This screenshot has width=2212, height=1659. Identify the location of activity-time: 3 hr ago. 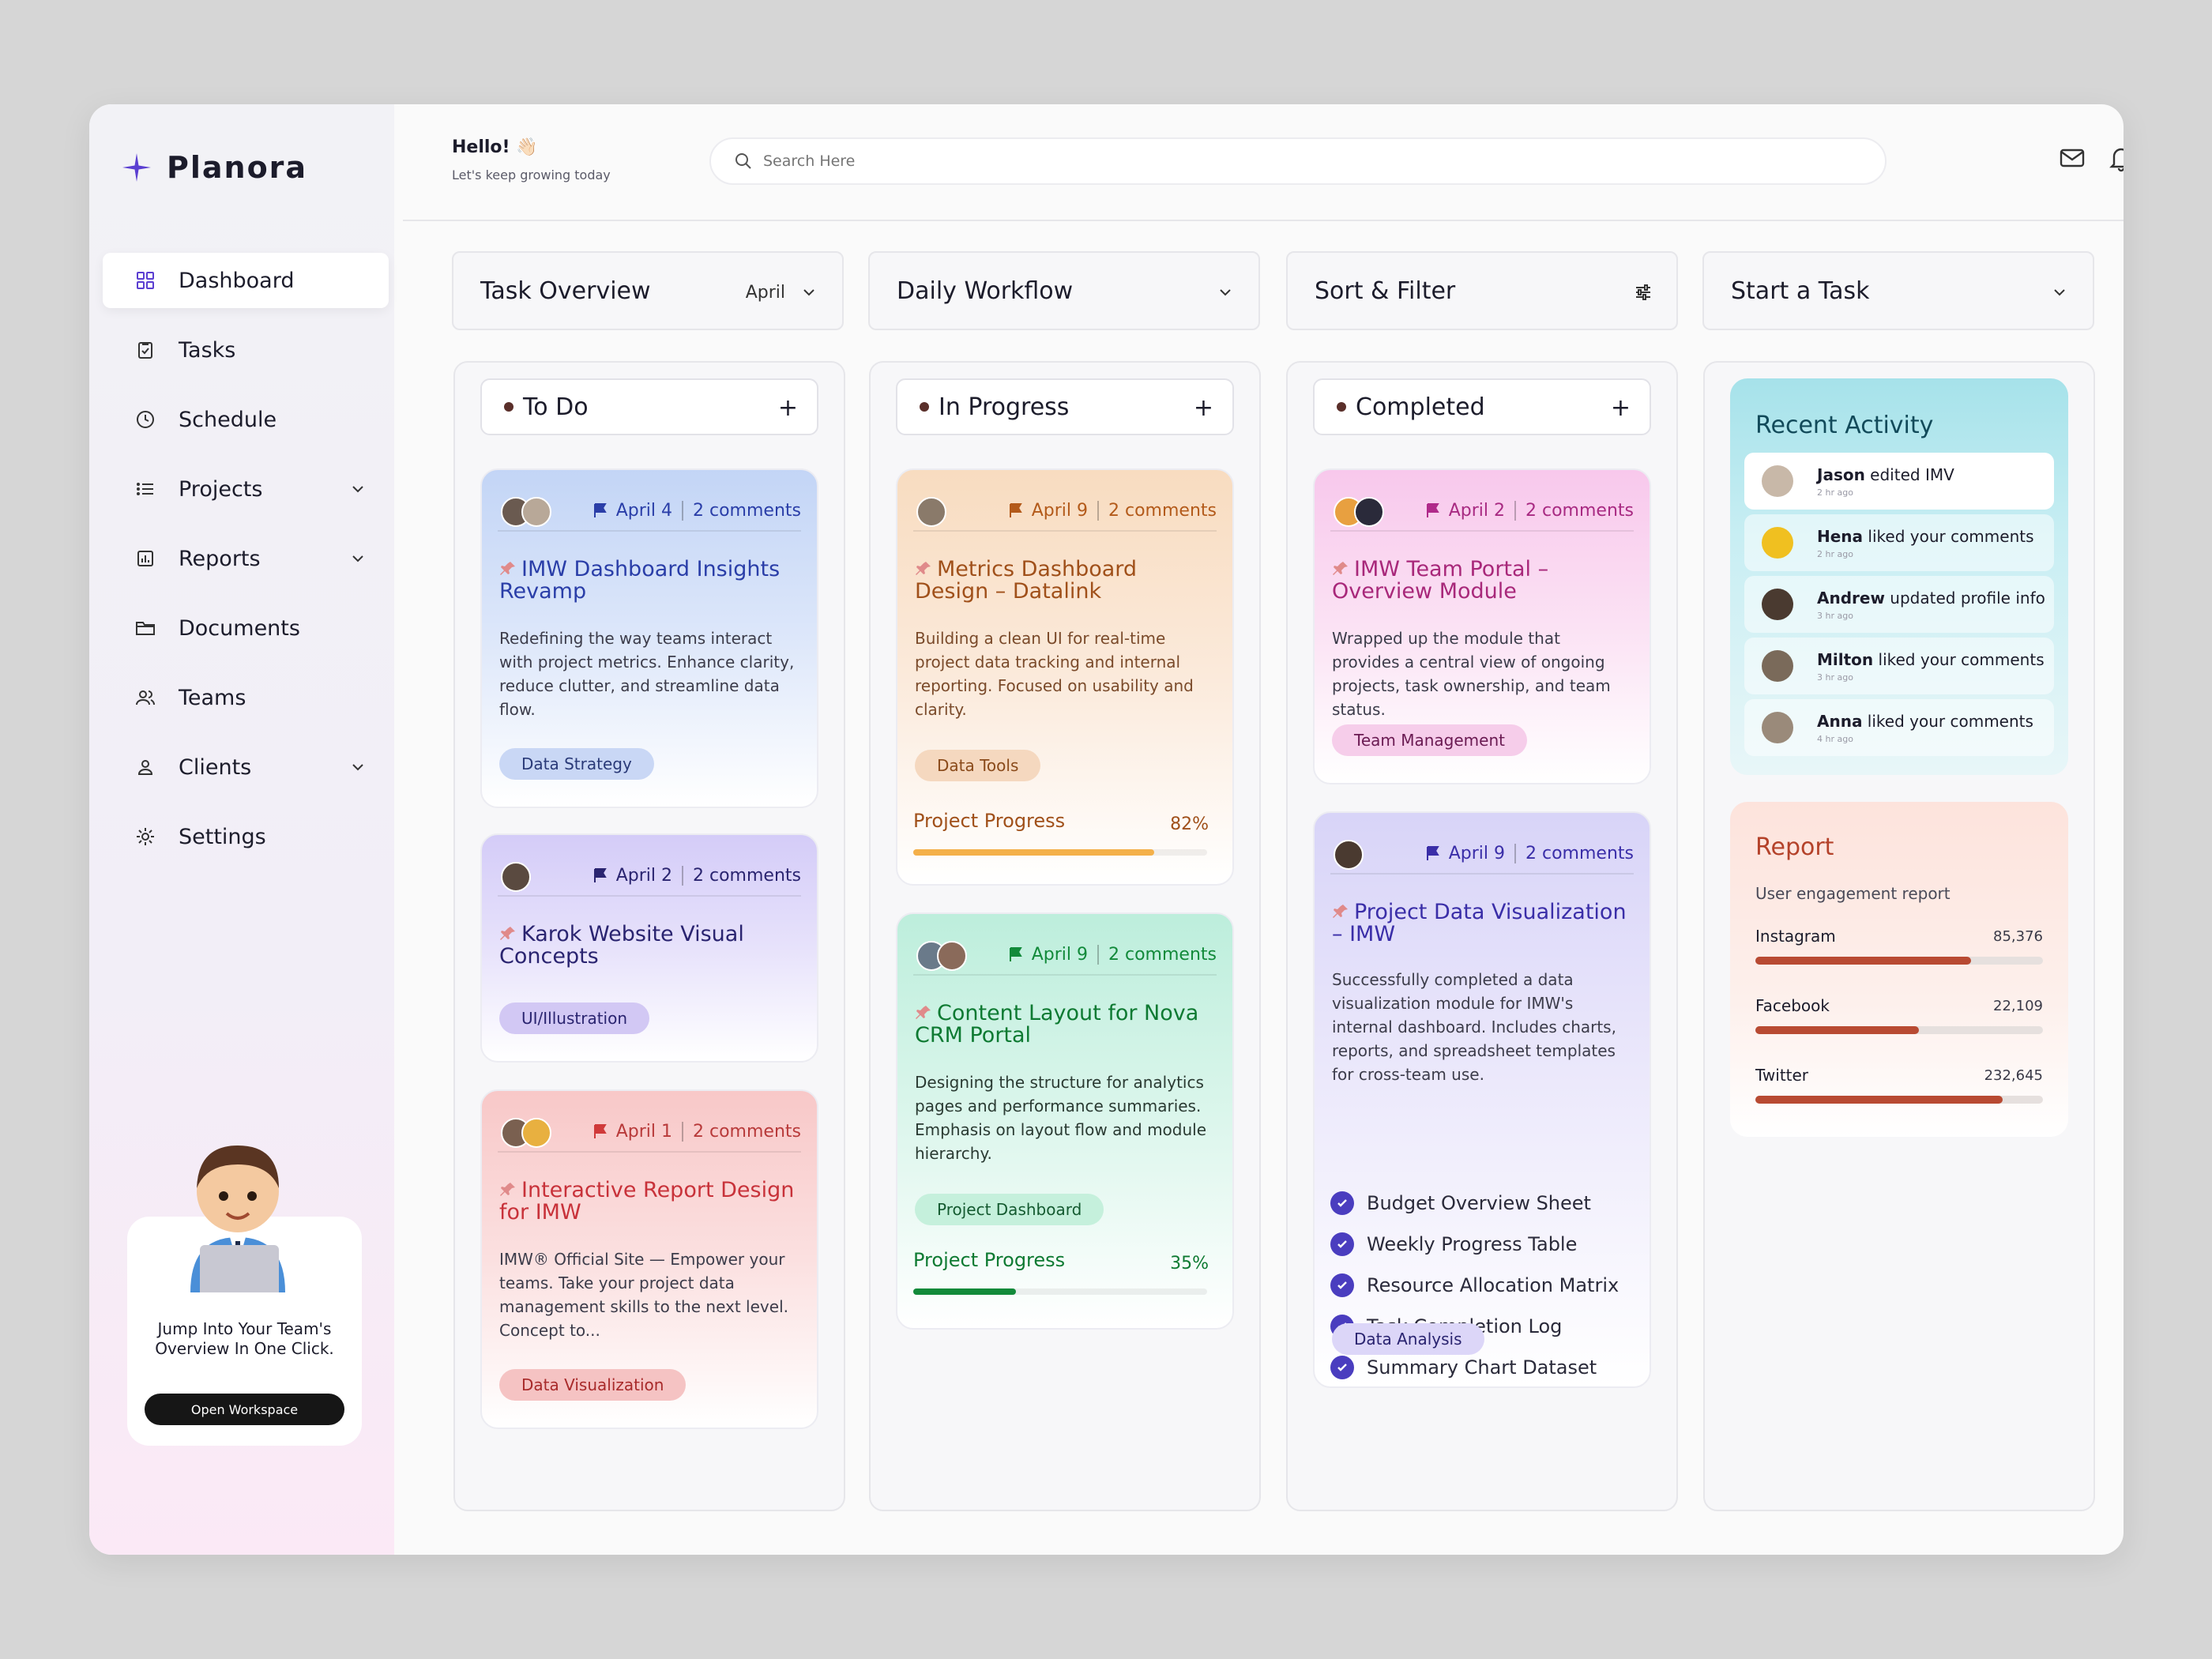
(1835, 616).